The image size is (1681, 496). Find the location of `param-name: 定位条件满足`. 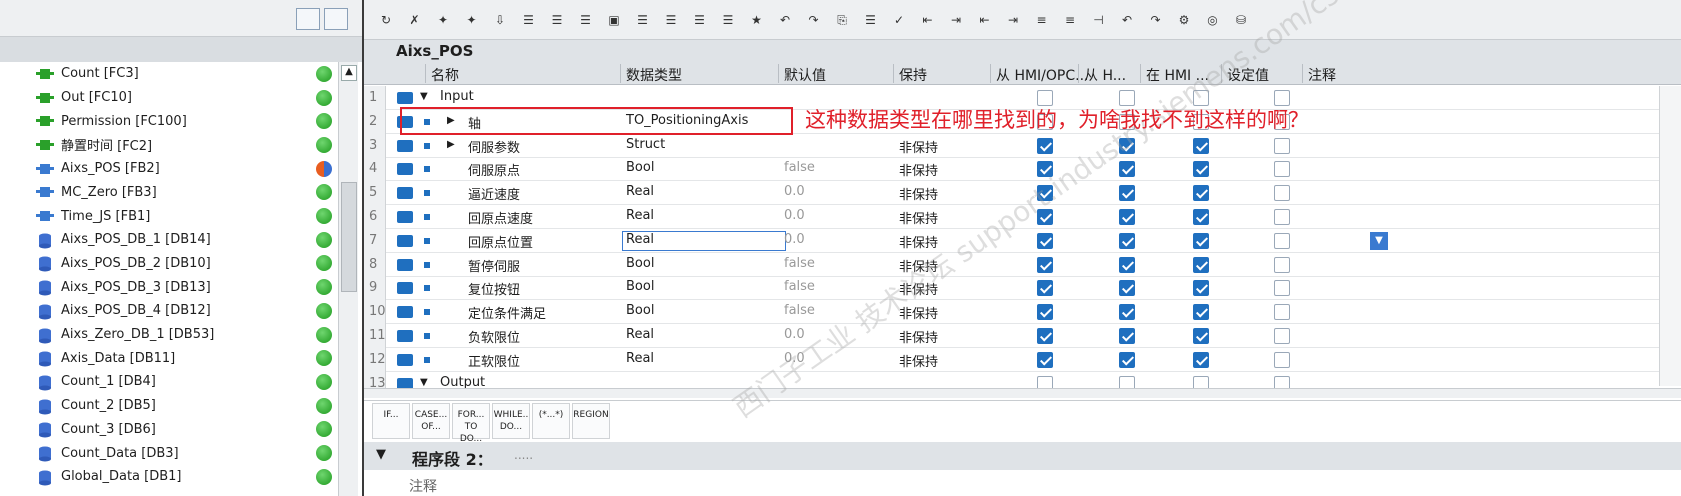

param-name: 定位条件满足 is located at coordinates (507, 312).